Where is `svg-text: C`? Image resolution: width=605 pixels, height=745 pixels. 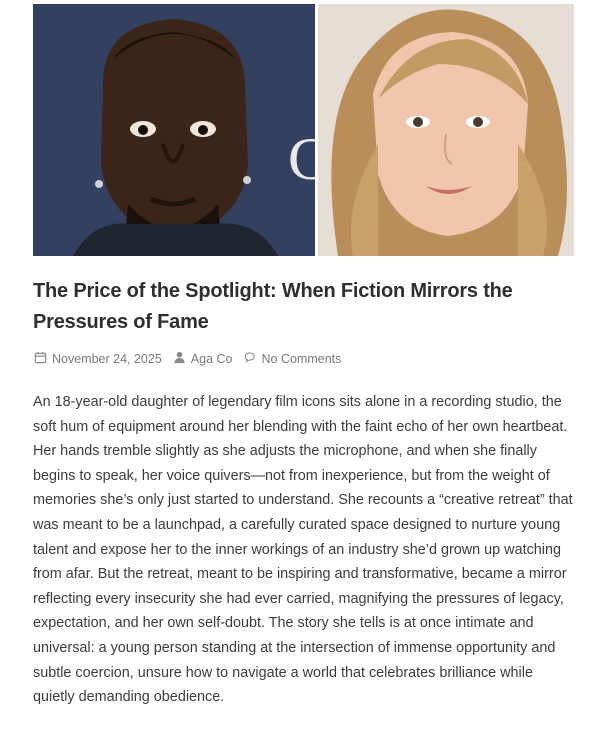
svg-text: C is located at coordinates (301, 159).